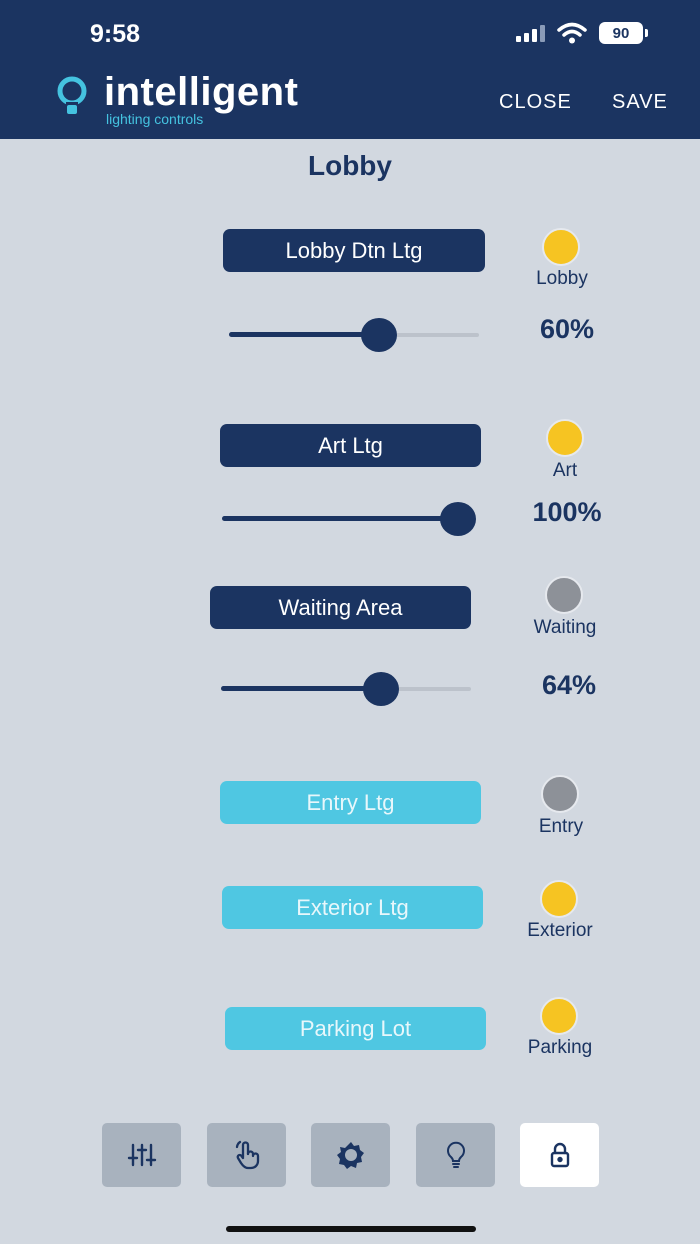 The width and height of the screenshot is (700, 1244). I want to click on indicator-label-entry: Entry, so click(561, 826).